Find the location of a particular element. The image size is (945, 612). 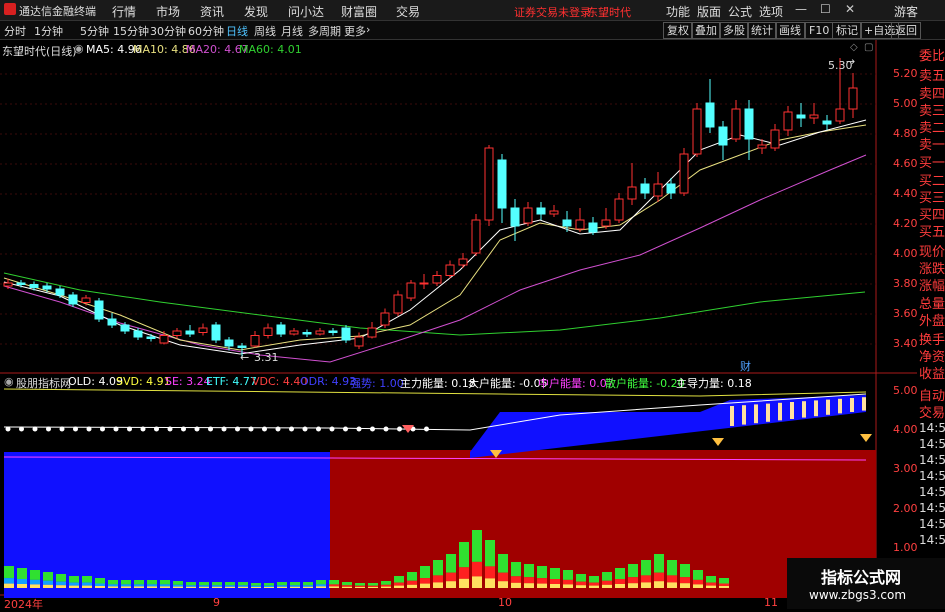

legend-toggle-icon: ◉ is located at coordinates (79, 48).